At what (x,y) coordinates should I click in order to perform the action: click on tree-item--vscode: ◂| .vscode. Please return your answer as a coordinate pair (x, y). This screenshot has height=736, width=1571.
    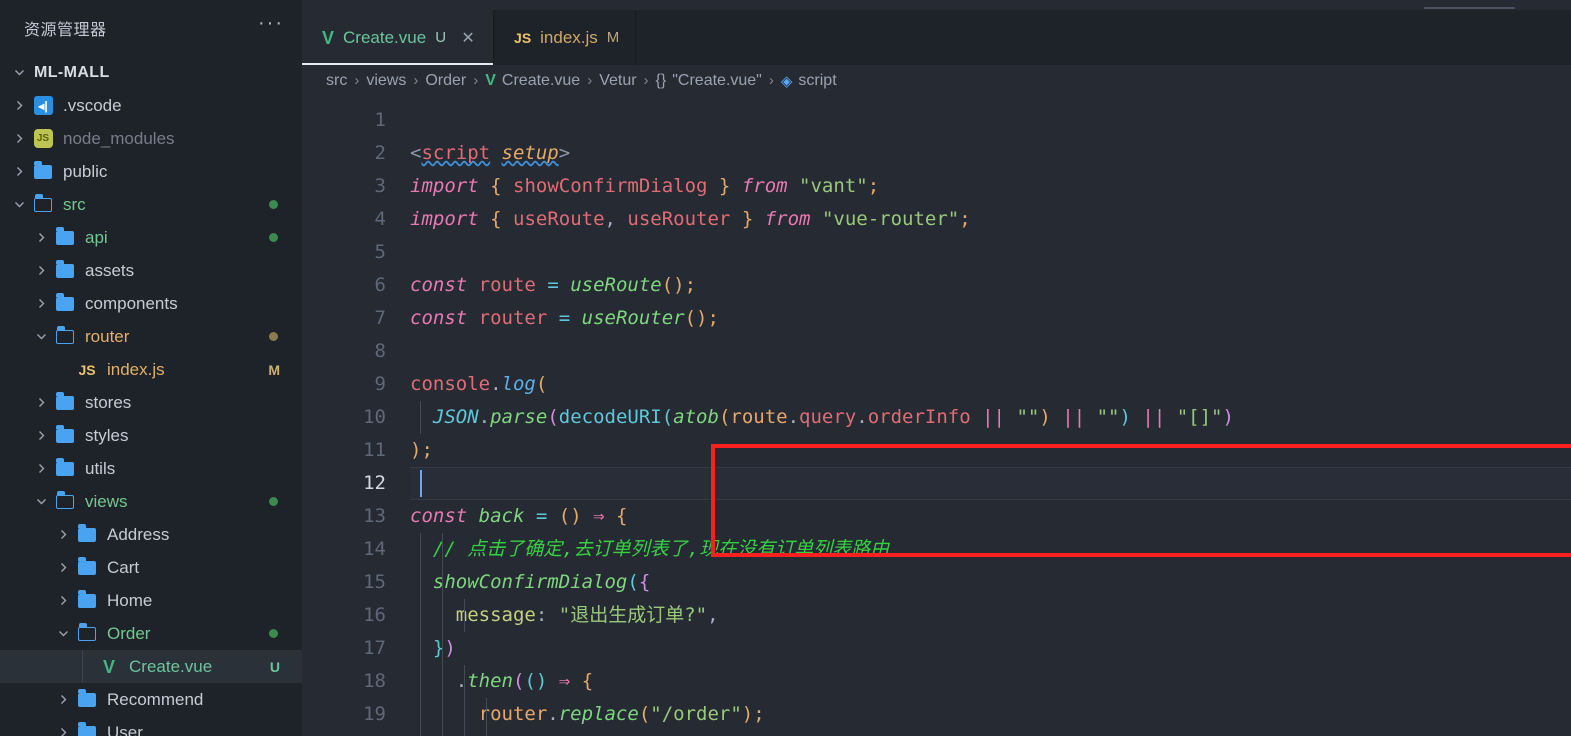
    Looking at the image, I should click on (151, 105).